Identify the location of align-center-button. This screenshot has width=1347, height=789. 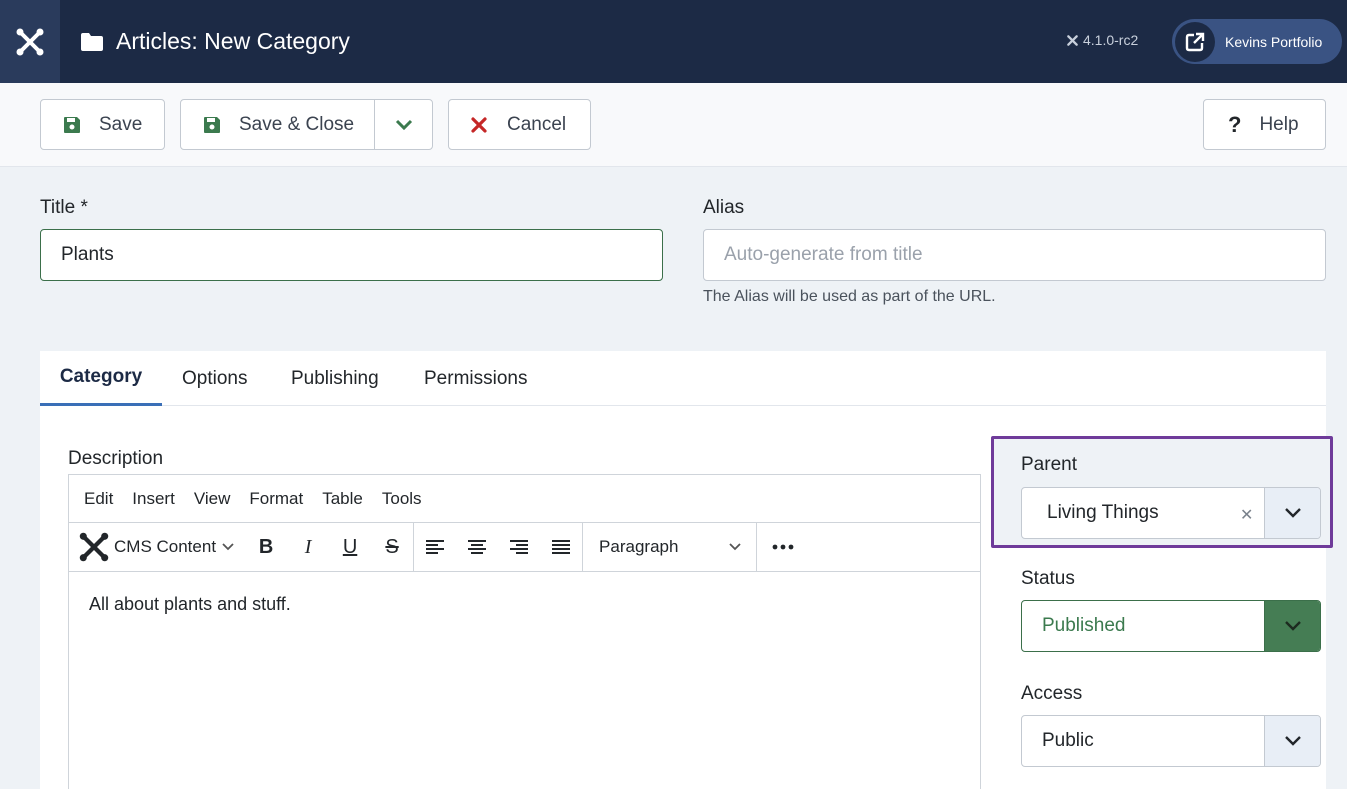
(477, 547).